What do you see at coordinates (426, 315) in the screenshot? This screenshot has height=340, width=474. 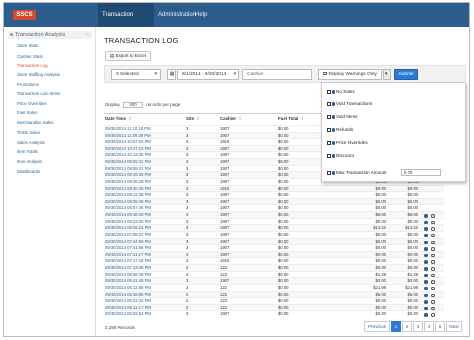 I see `info-icon` at bounding box center [426, 315].